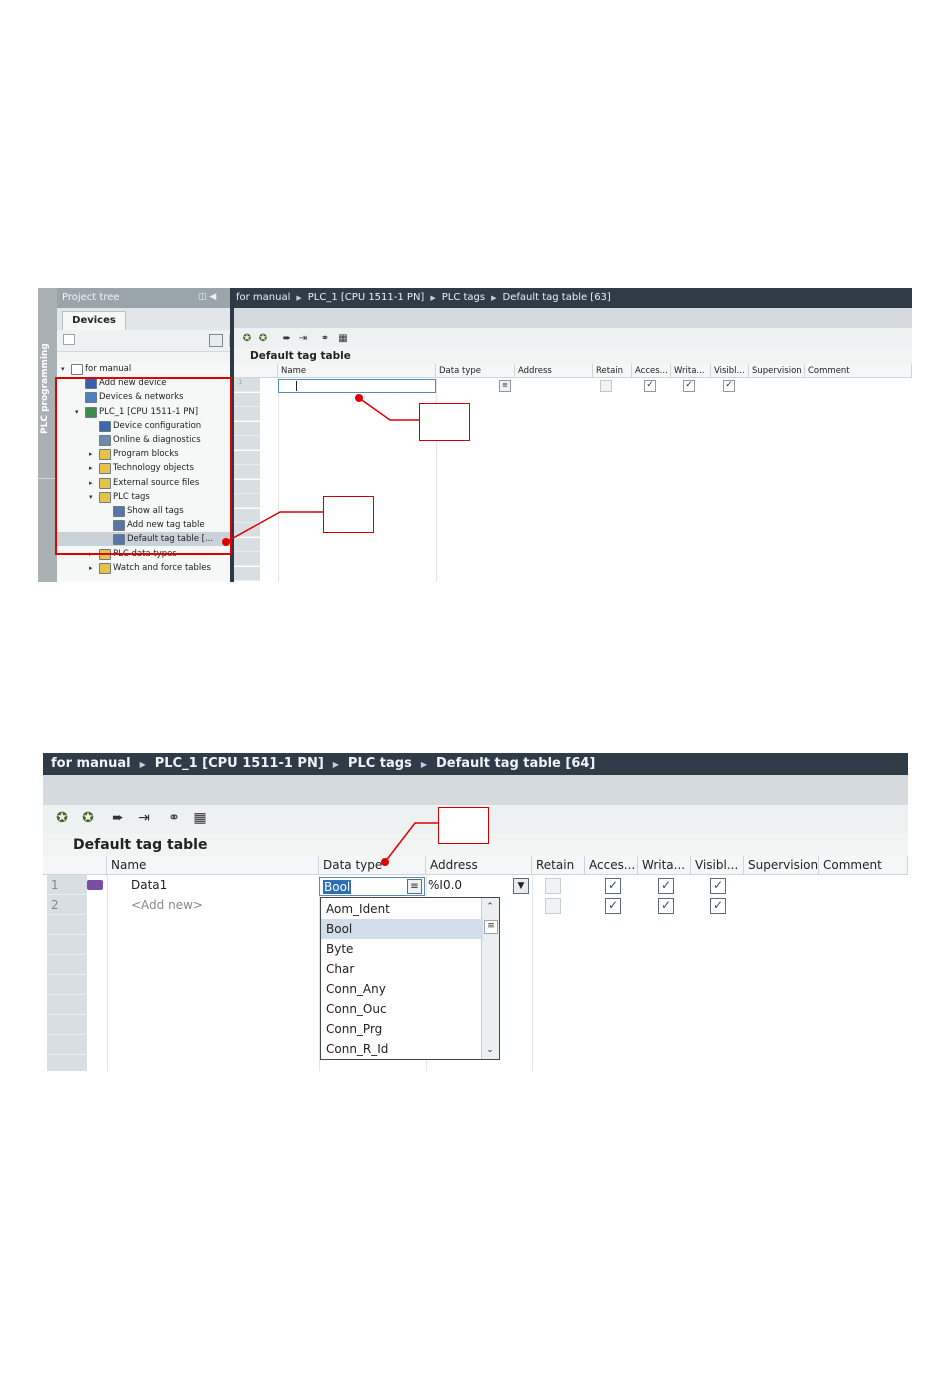 The height and width of the screenshot is (1387, 950). I want to click on dropdown-option: Conn_Ouc, so click(402, 1009).